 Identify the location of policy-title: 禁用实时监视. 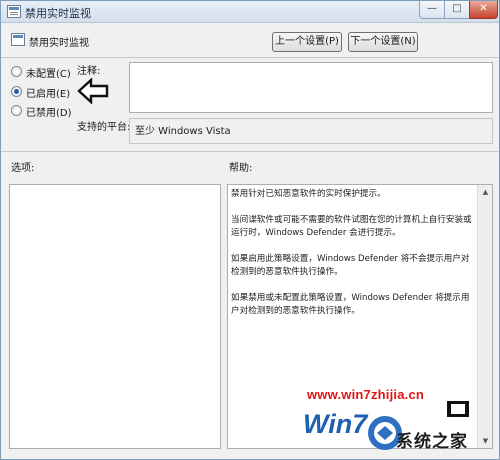
(59, 43).